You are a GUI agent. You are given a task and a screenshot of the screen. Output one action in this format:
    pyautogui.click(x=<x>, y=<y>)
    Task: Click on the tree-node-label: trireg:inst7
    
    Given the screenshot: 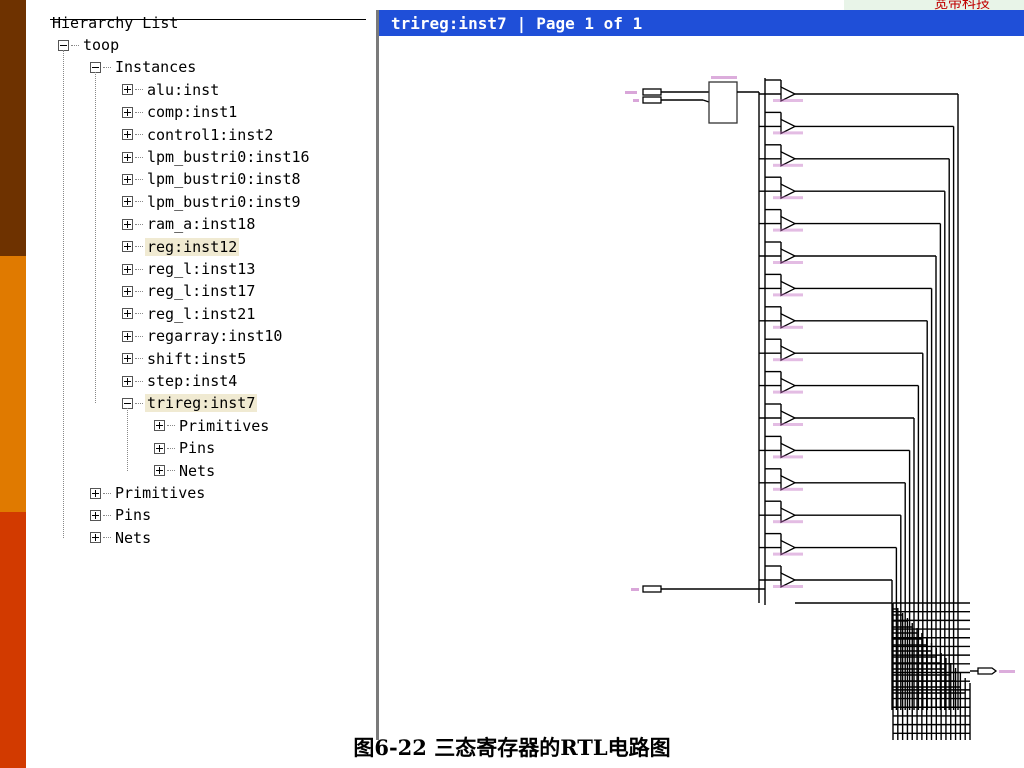 What is the action you would take?
    pyautogui.click(x=201, y=403)
    